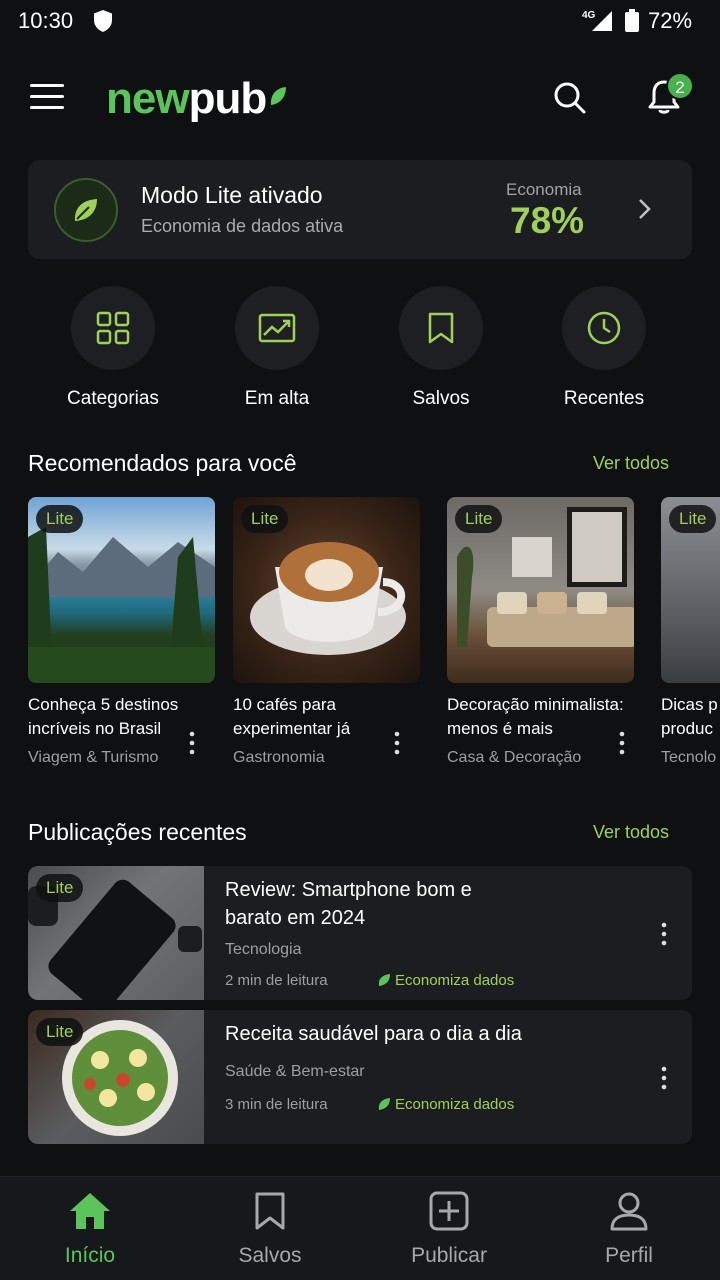  What do you see at coordinates (360, 98) in the screenshot?
I see `app-bar: newpub` at bounding box center [360, 98].